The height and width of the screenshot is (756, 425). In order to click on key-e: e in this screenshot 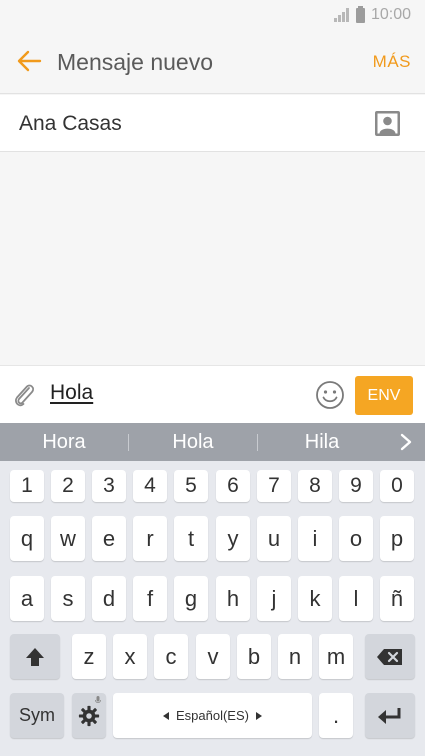, I will do `click(109, 538)`.